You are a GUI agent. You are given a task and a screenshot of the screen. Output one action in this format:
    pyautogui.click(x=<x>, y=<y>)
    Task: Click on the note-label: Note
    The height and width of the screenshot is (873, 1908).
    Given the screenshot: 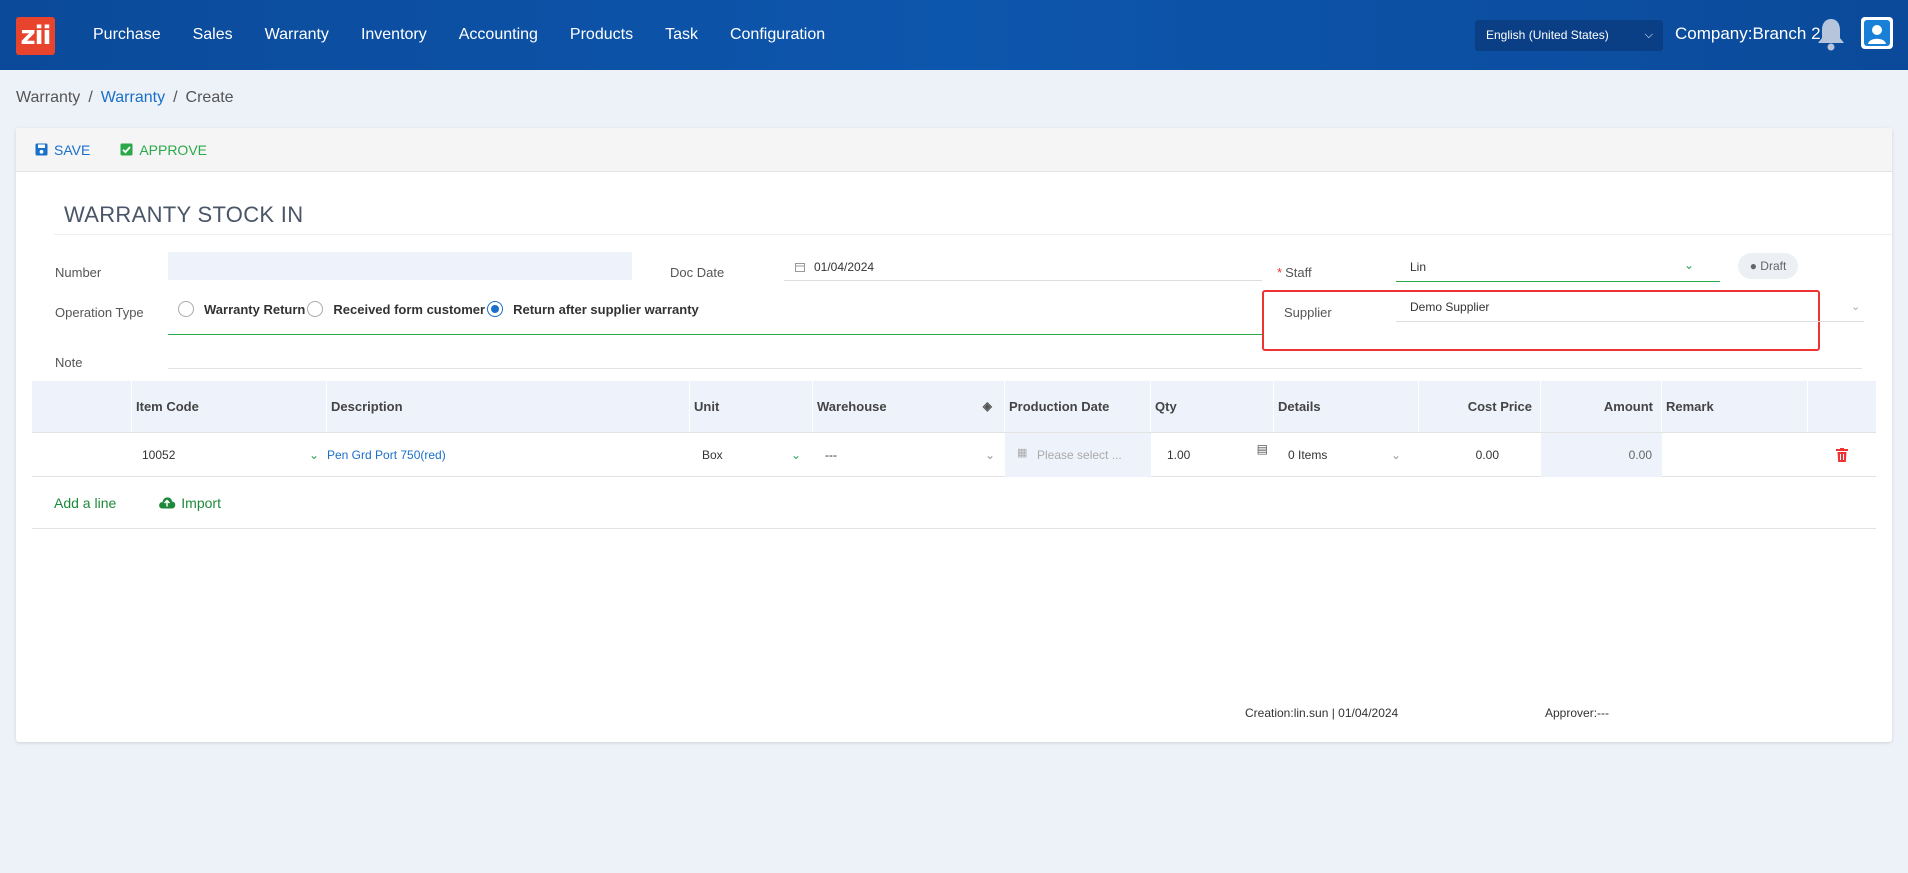 What is the action you would take?
    pyautogui.click(x=69, y=362)
    